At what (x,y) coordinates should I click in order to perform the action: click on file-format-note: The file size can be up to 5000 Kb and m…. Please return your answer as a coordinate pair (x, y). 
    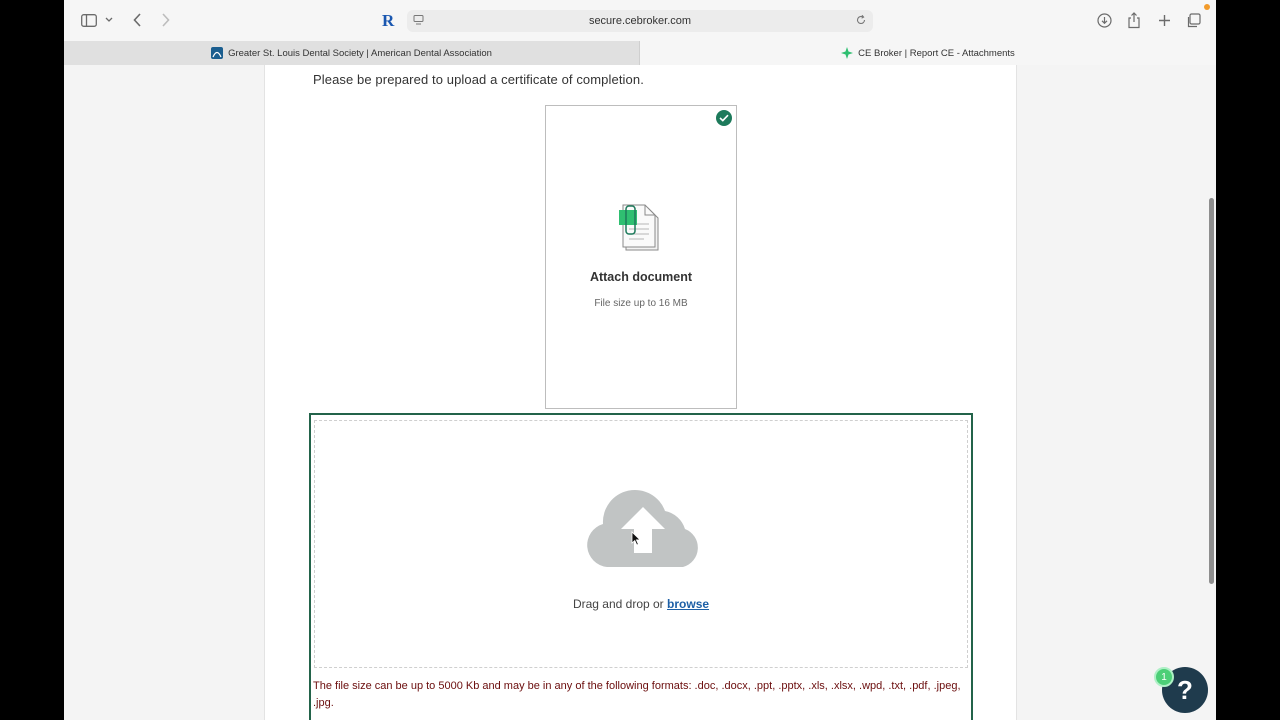
    Looking at the image, I should click on (637, 694).